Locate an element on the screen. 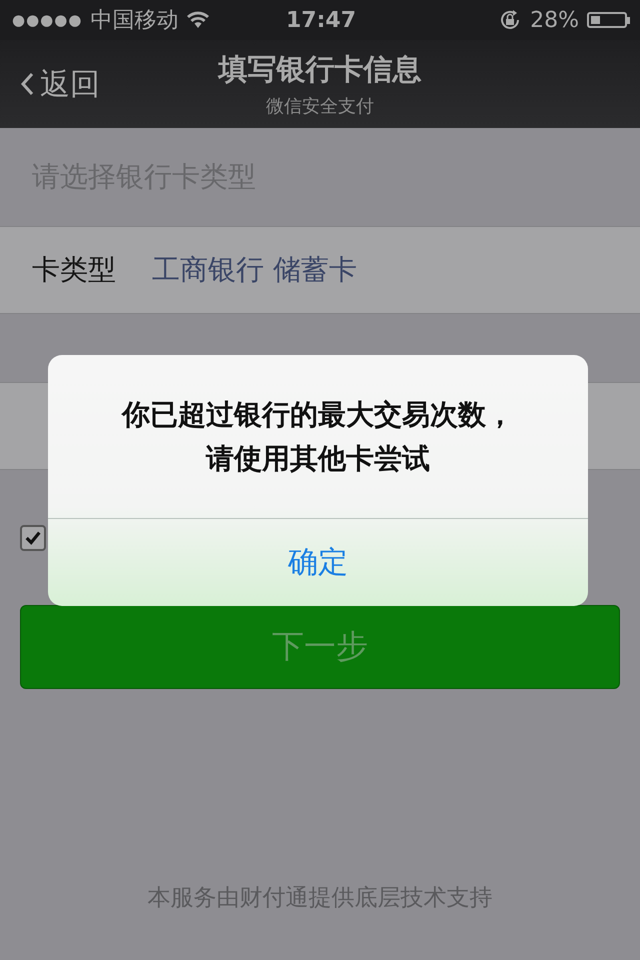  check-icon is located at coordinates (33, 537).